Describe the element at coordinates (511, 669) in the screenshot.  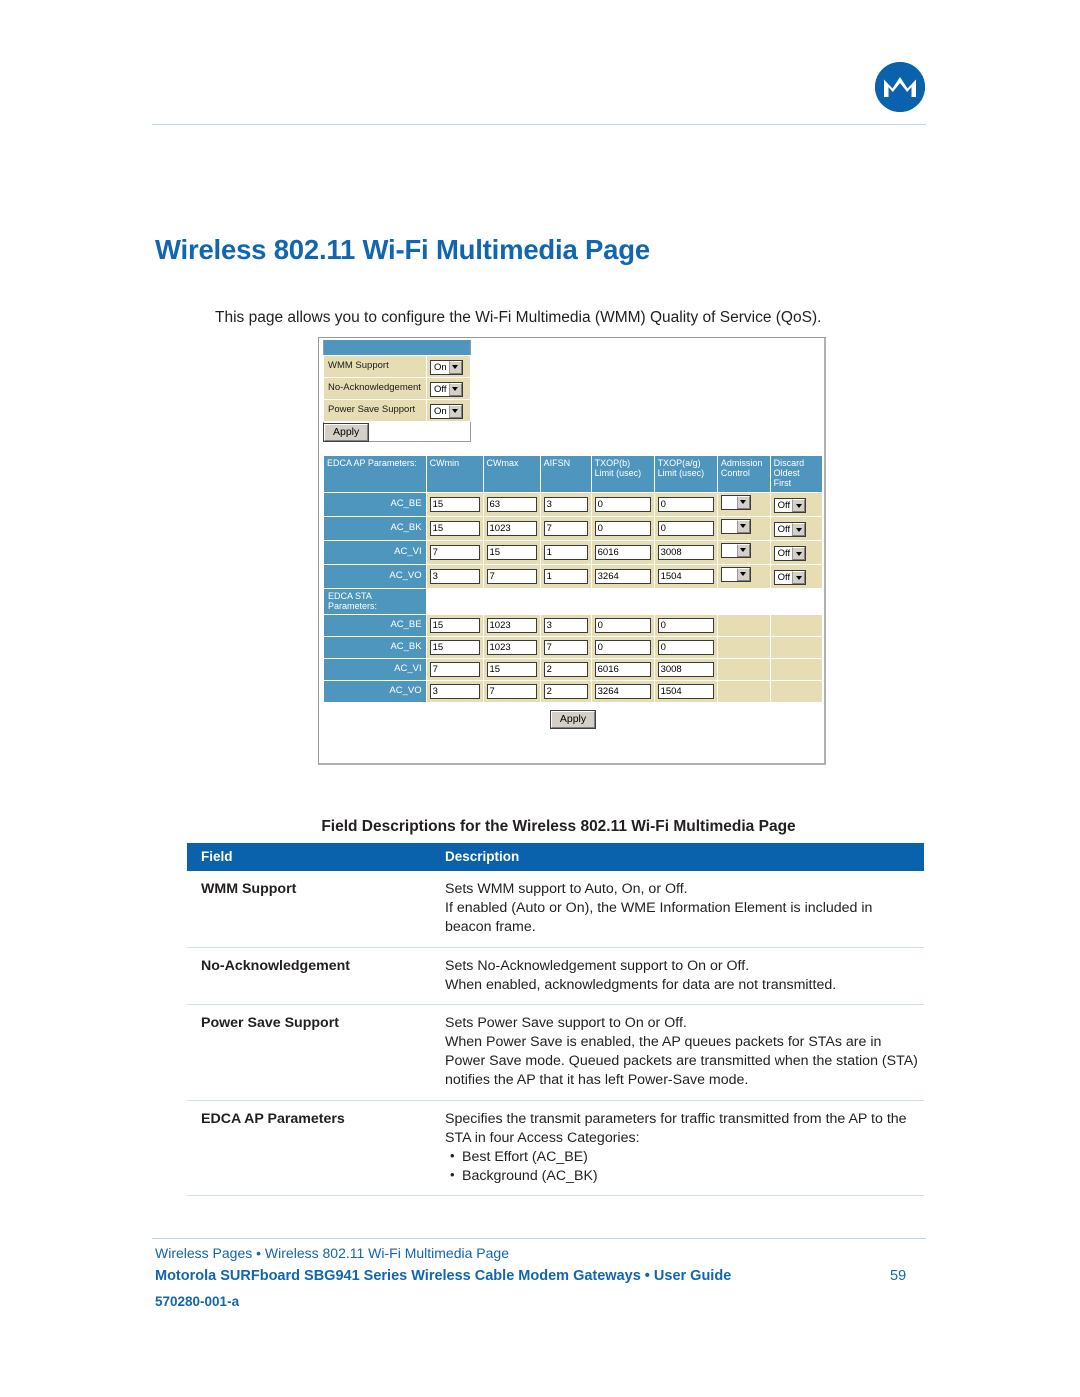
I see `sta-ac-vi-cwmax-input` at that location.